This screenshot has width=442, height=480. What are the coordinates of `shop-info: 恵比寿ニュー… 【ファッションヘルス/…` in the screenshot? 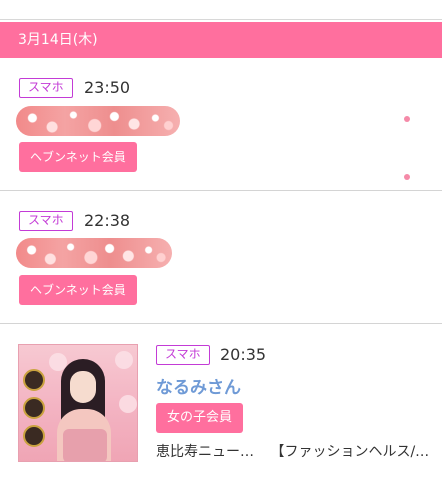 It's located at (292, 451).